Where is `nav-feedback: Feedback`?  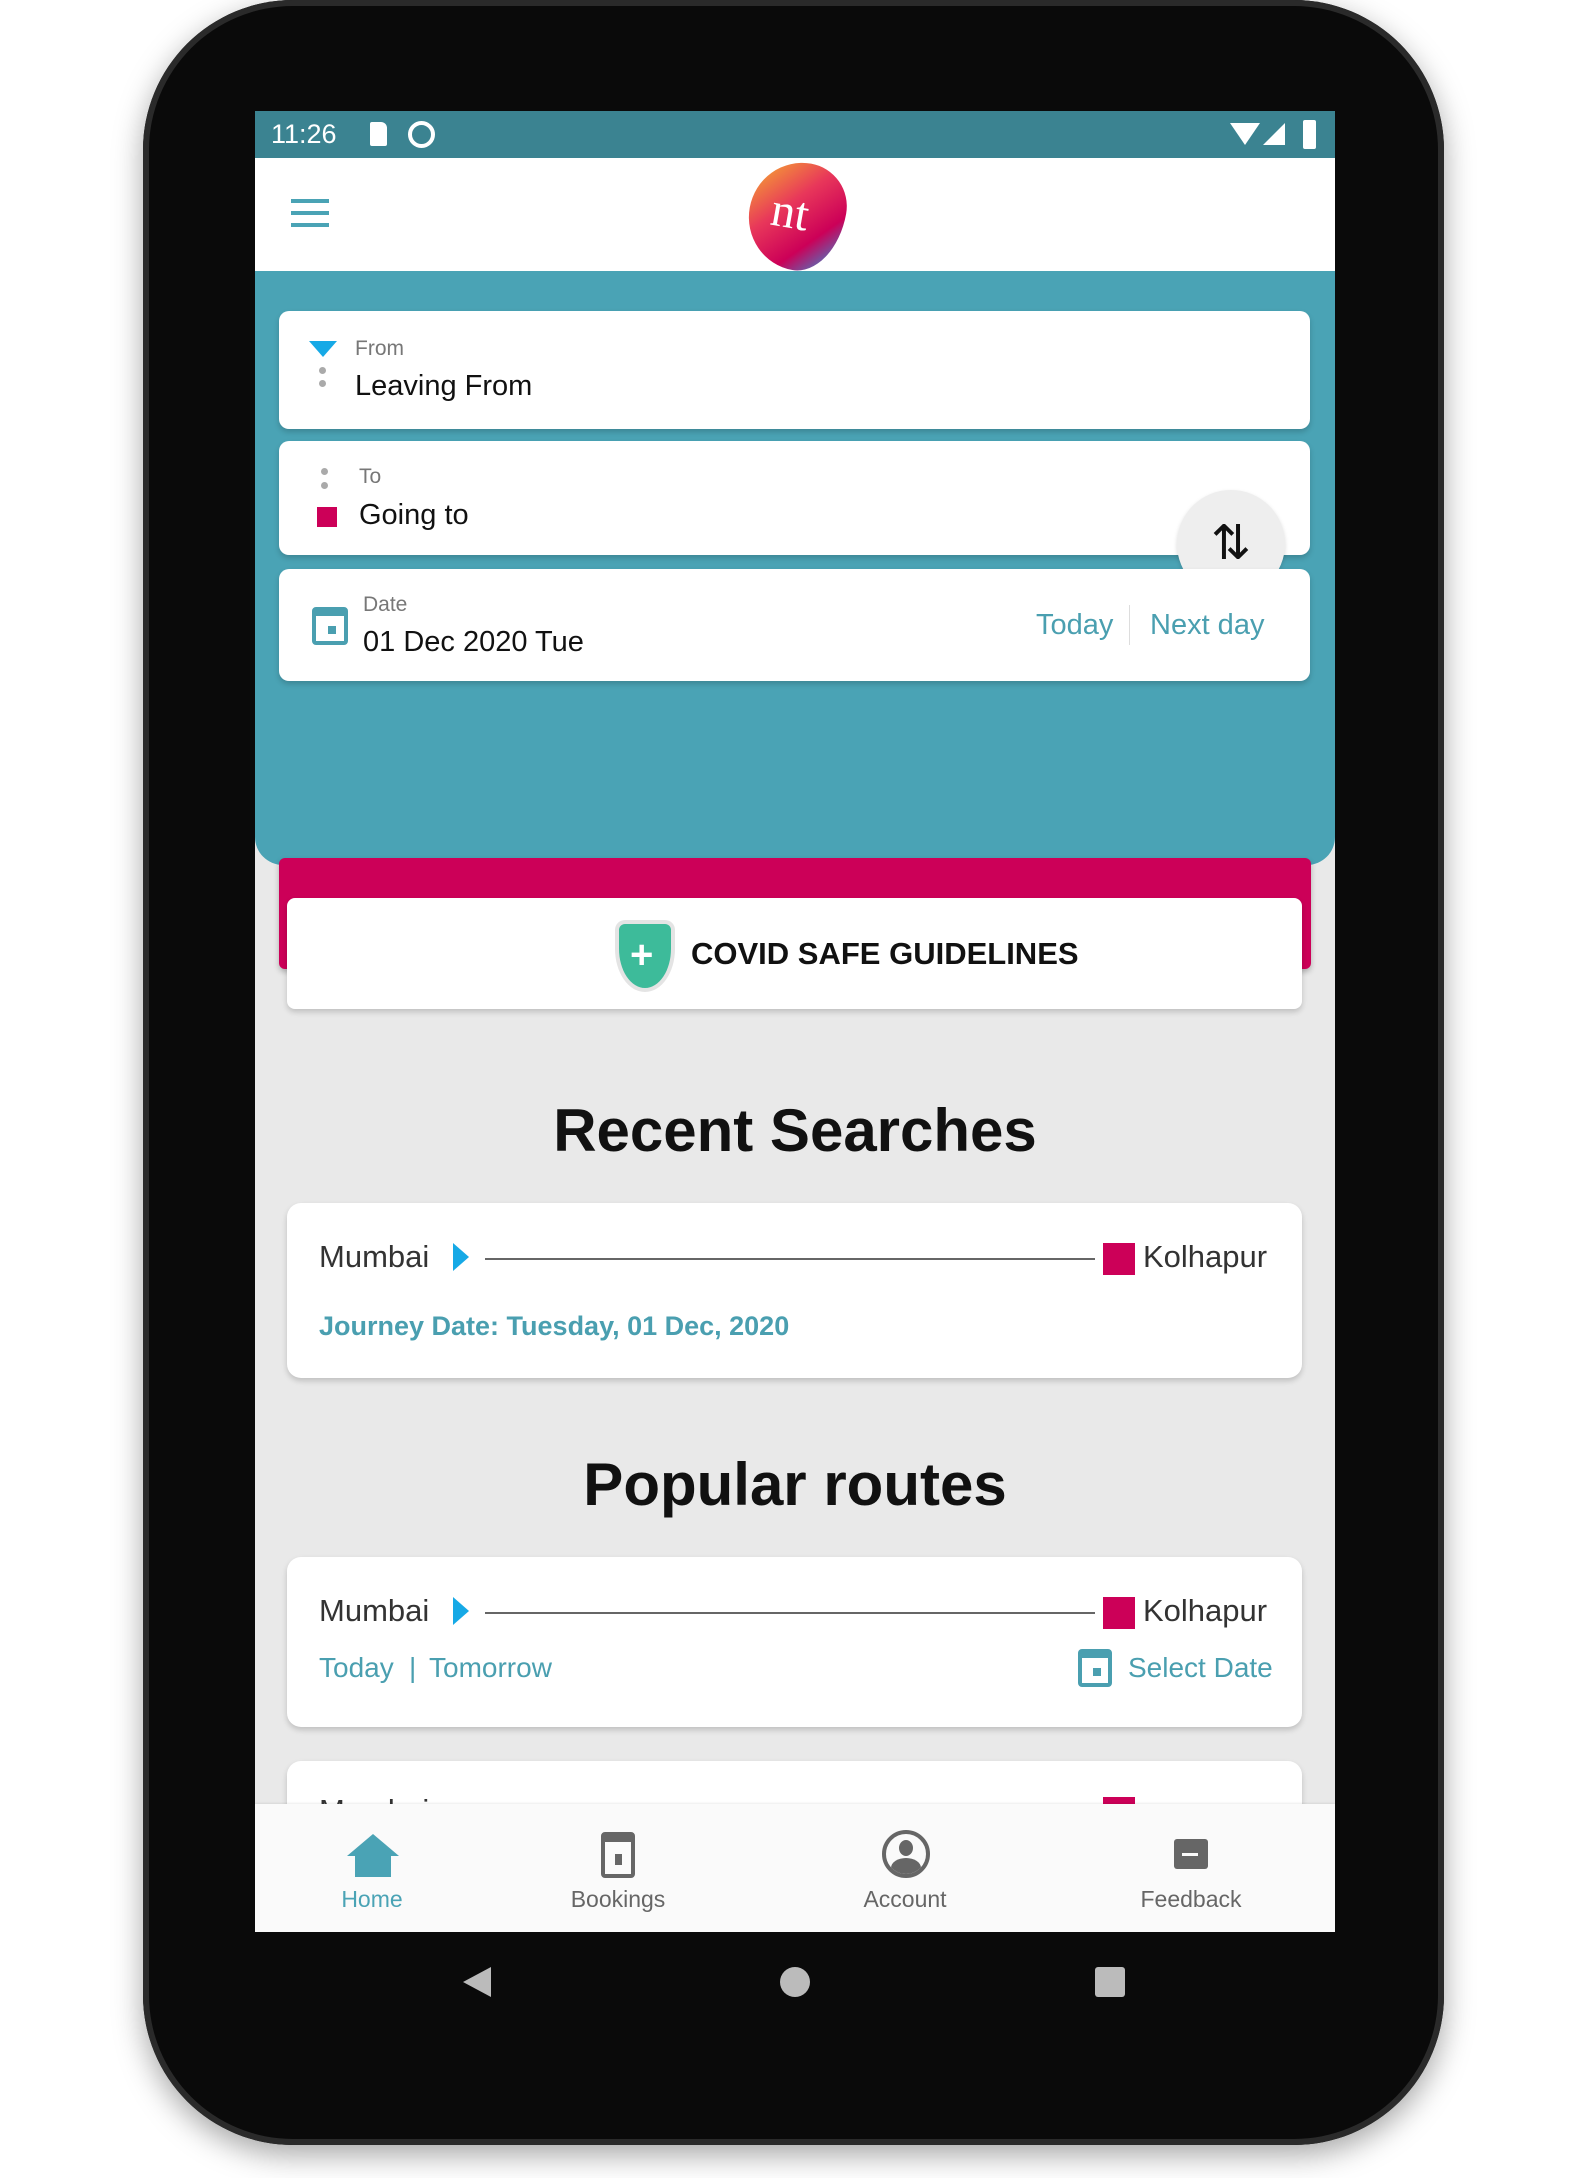 nav-feedback: Feedback is located at coordinates (1191, 1868).